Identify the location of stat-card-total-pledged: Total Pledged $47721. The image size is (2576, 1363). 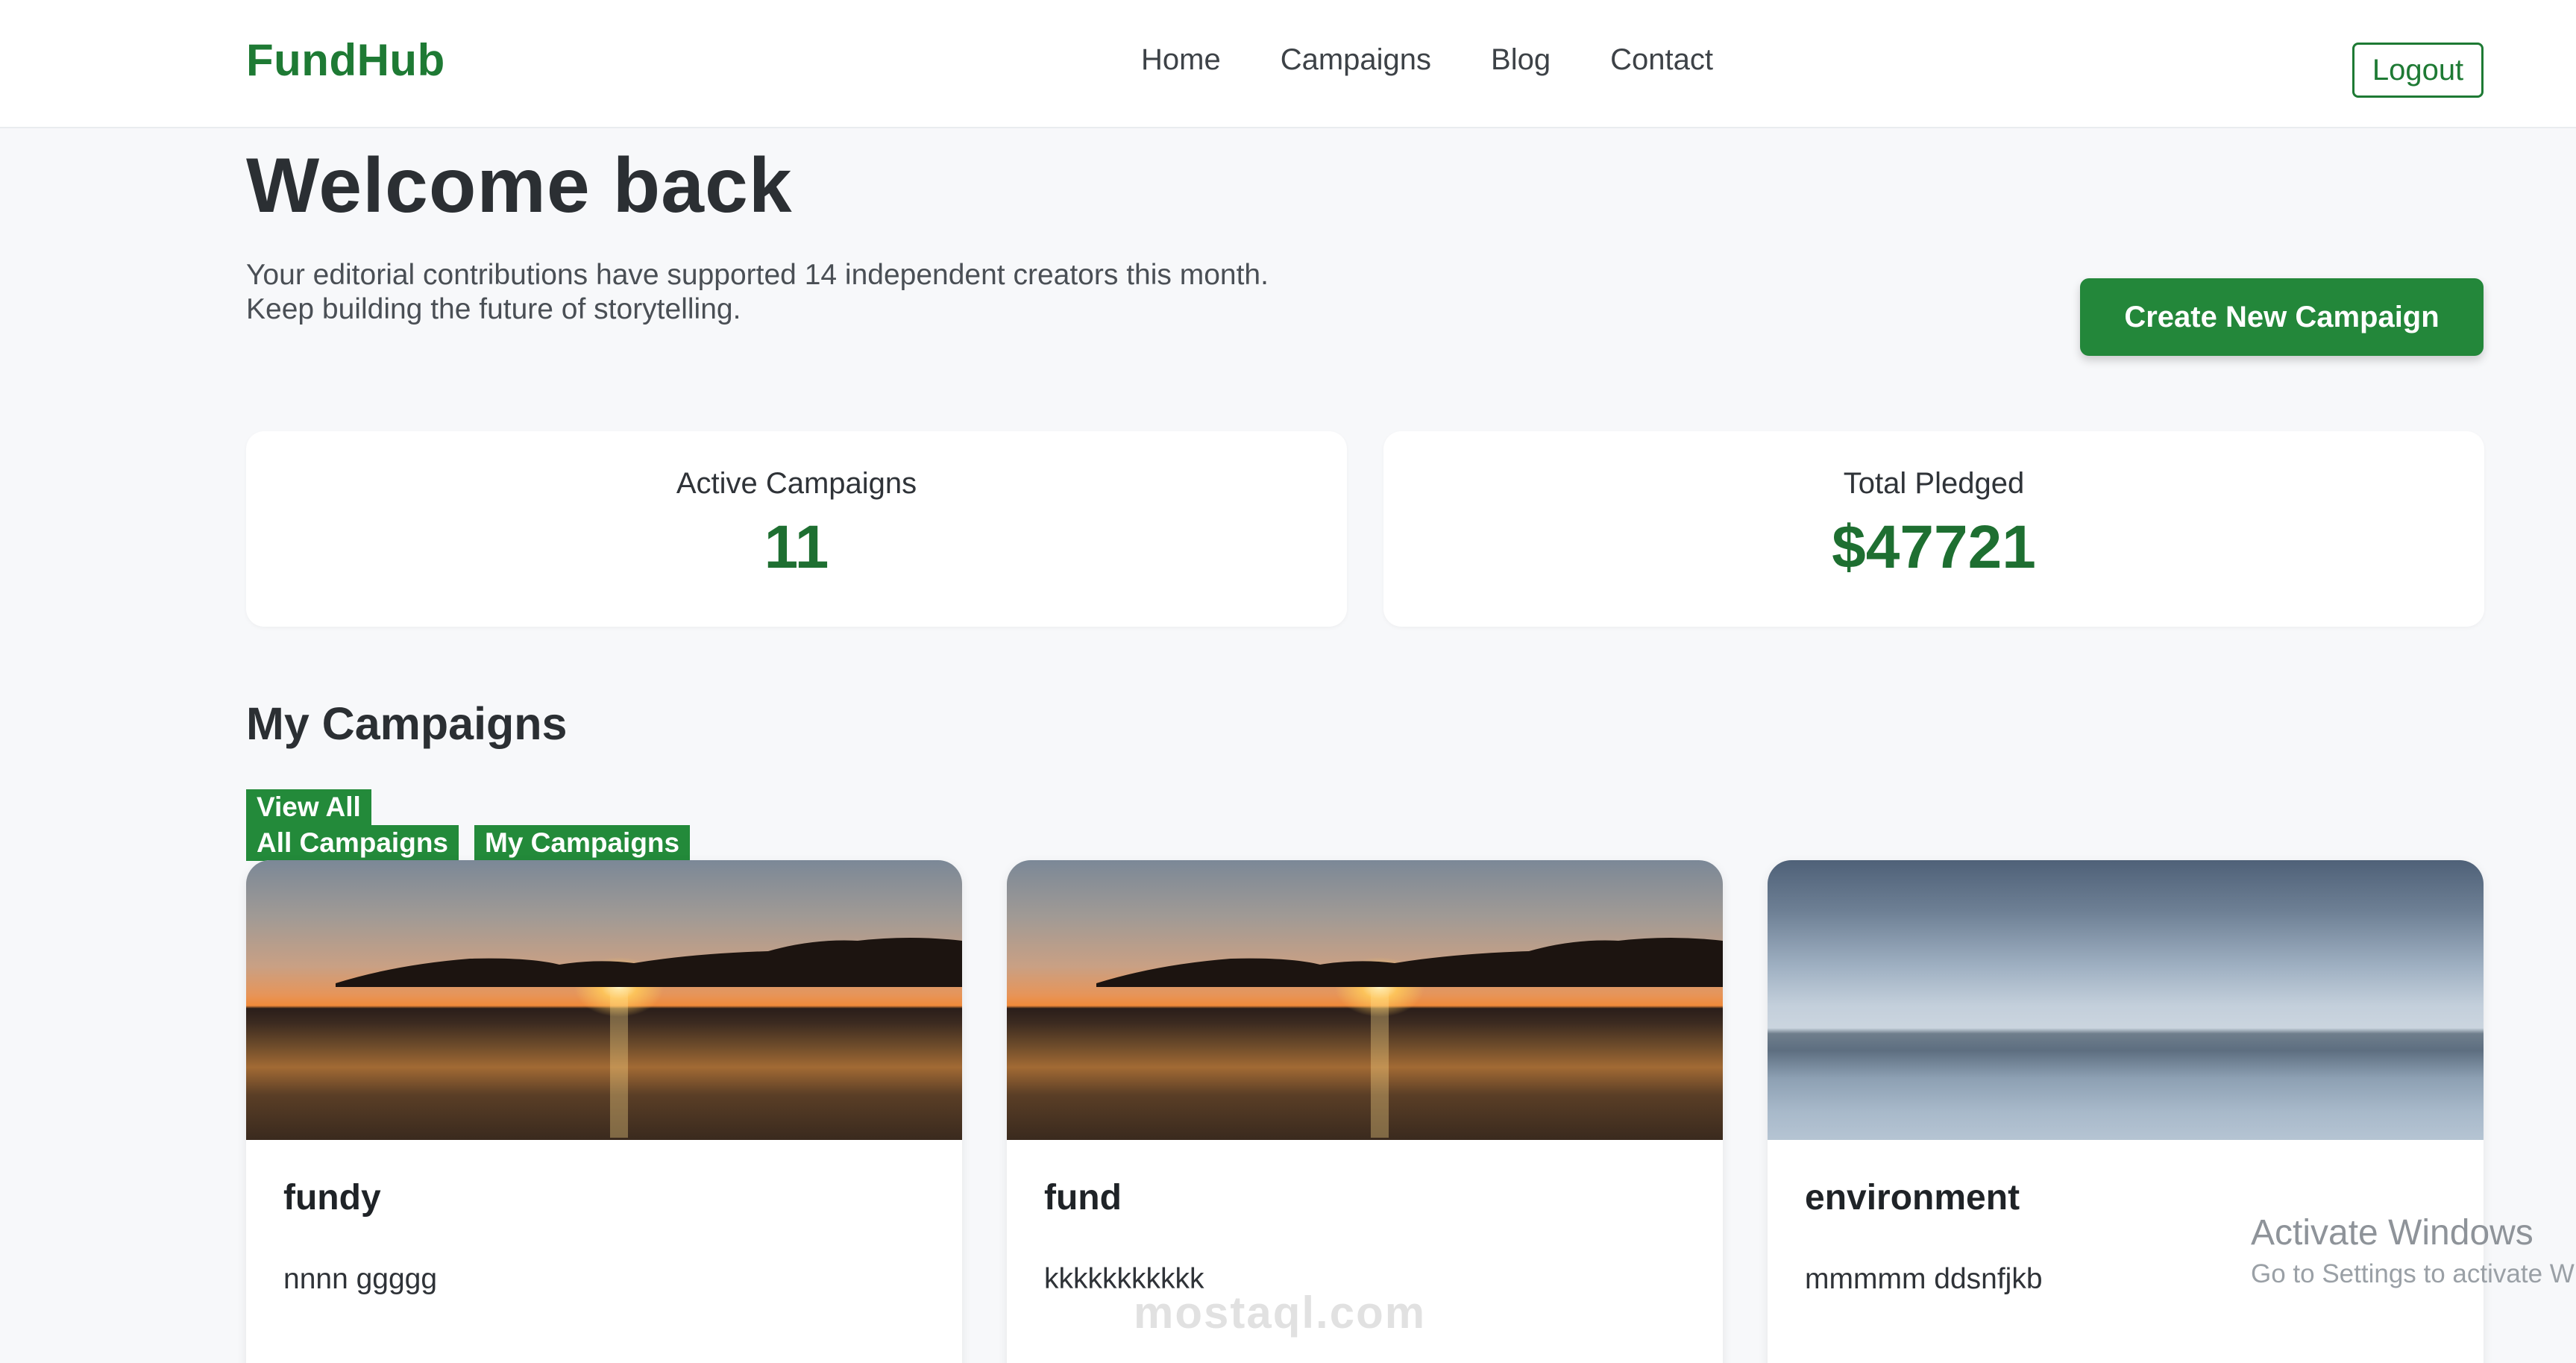
(1934, 529).